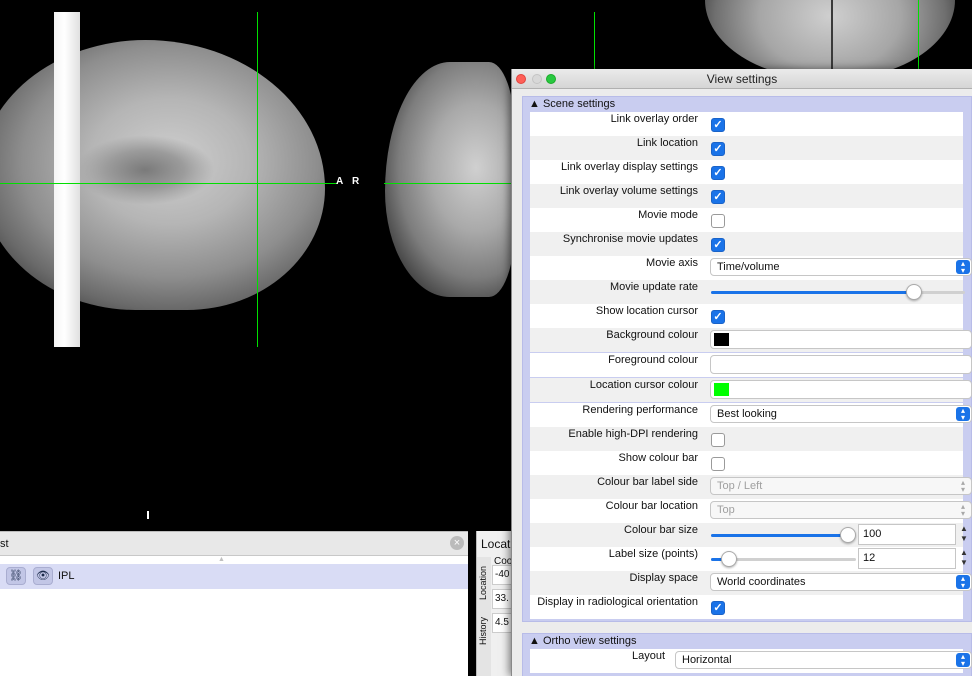  I want to click on coronal-cursor-horizontal, so click(448, 183).